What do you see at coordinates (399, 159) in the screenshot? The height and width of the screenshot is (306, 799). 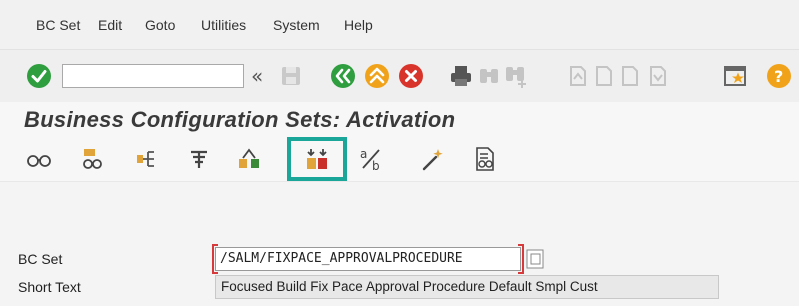 I see `application-toolbar: a b` at bounding box center [399, 159].